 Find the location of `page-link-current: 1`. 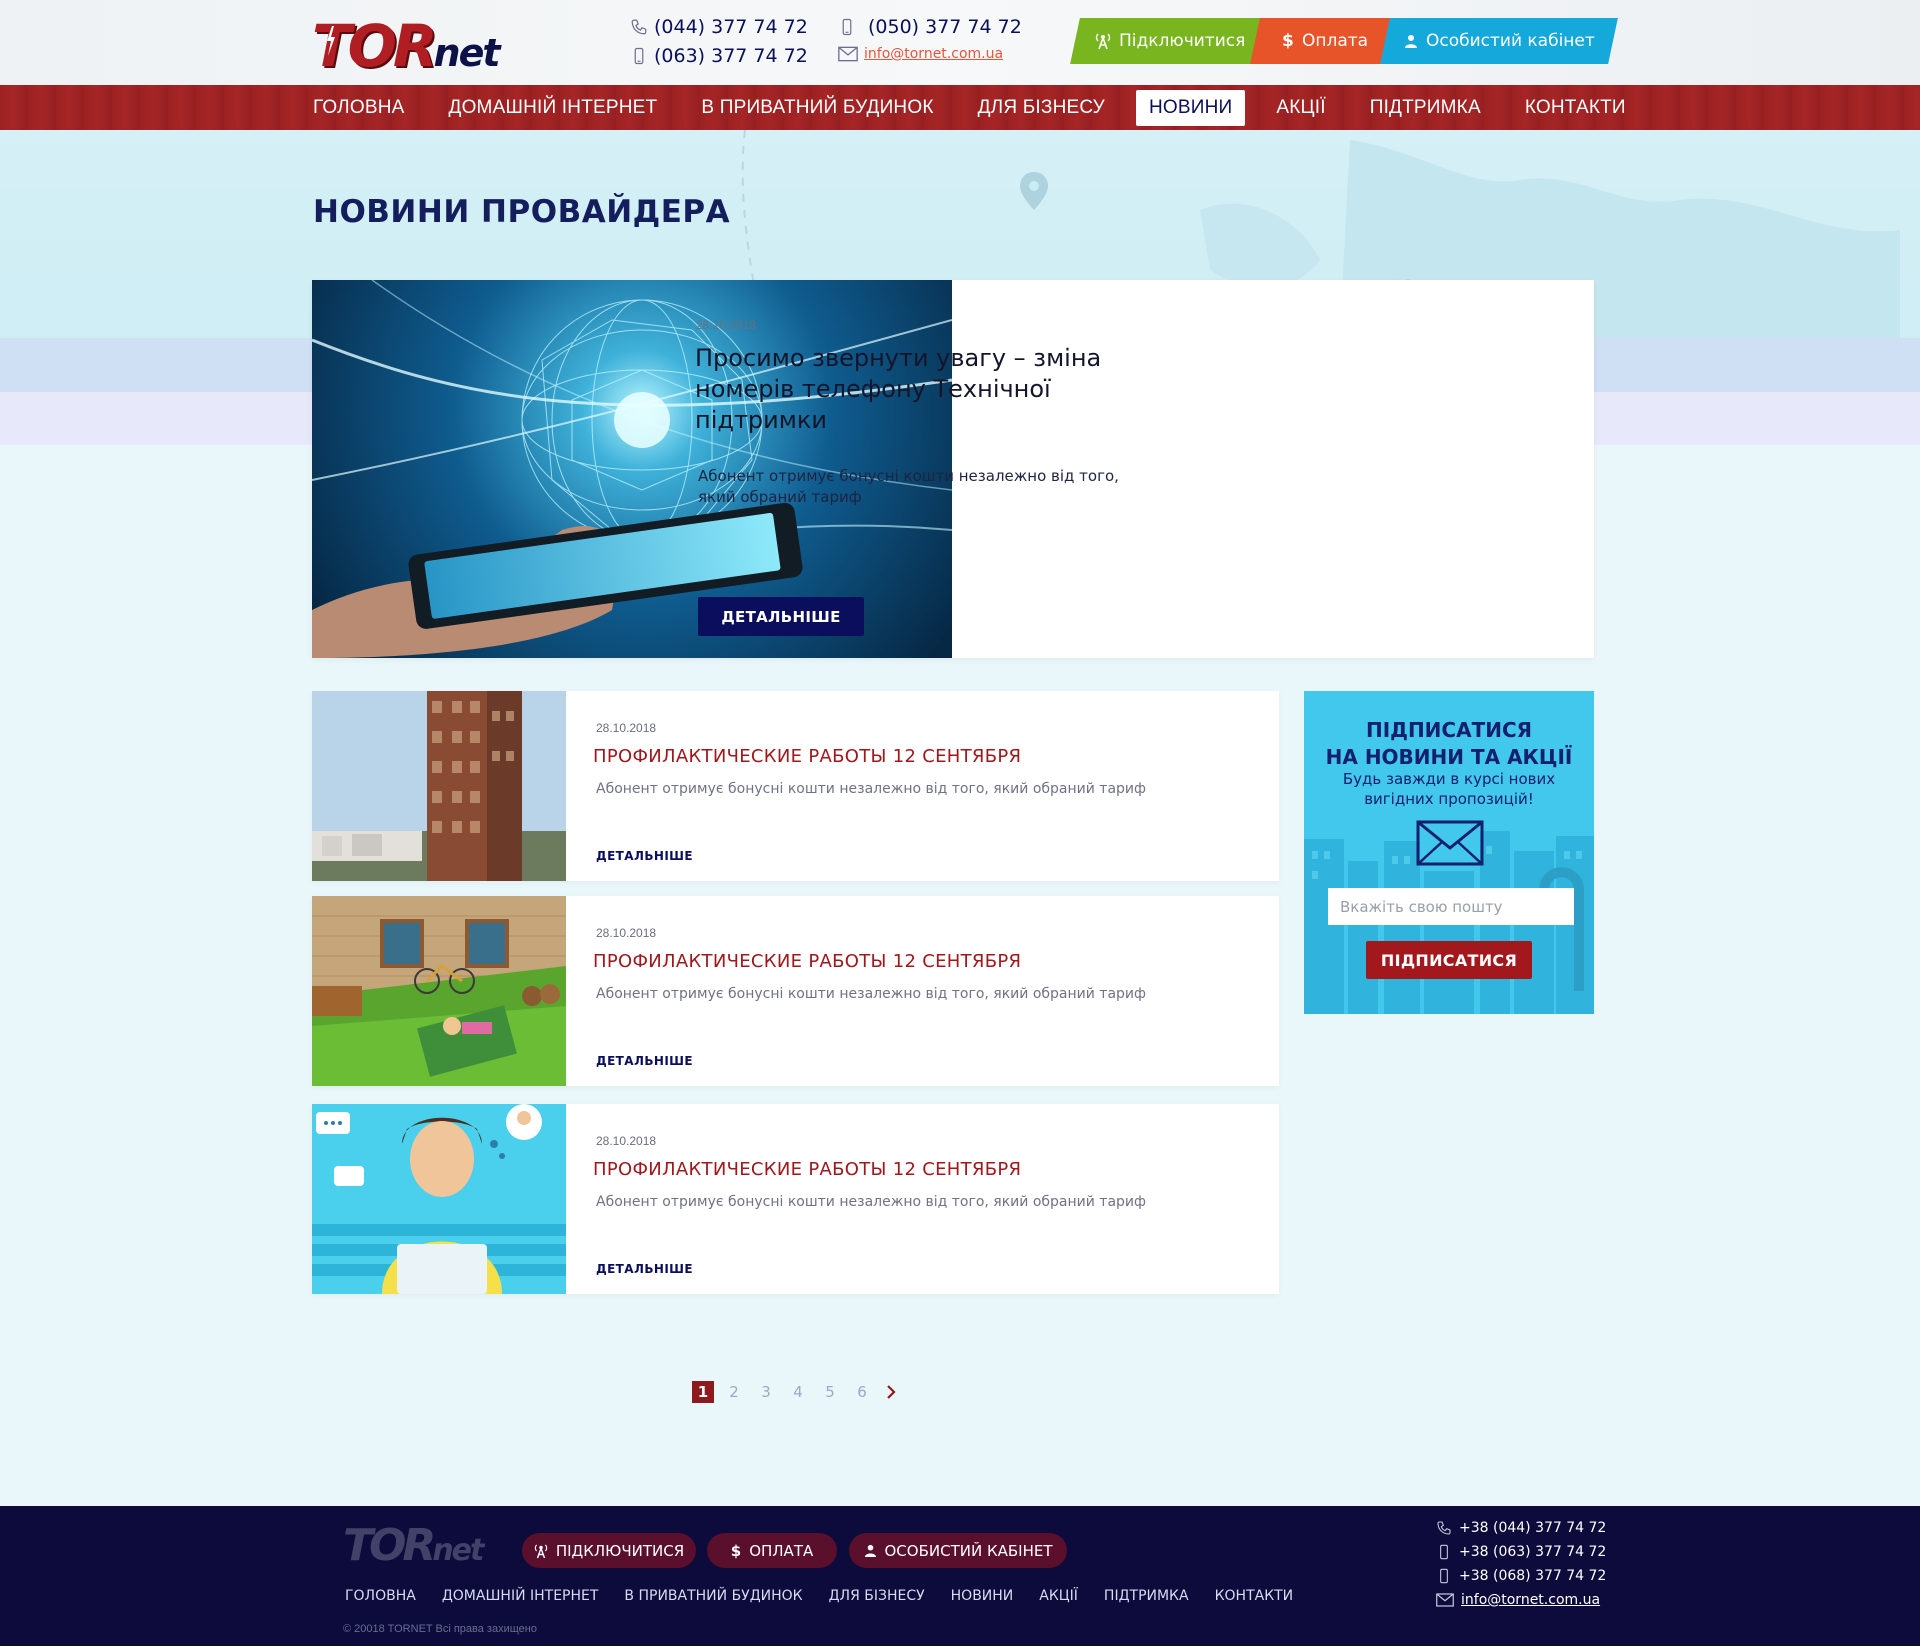

page-link-current: 1 is located at coordinates (703, 1392).